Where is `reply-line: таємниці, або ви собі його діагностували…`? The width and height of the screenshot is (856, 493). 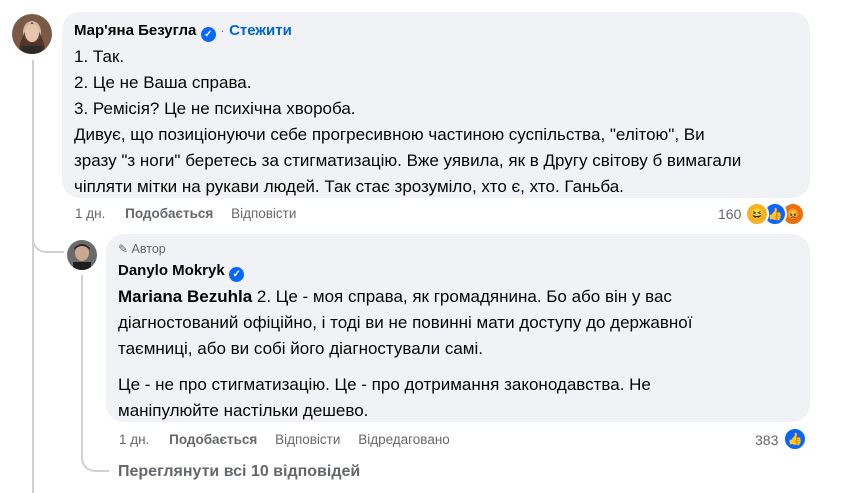
reply-line: таємниці, або ви собі його діагностували… is located at coordinates (300, 348).